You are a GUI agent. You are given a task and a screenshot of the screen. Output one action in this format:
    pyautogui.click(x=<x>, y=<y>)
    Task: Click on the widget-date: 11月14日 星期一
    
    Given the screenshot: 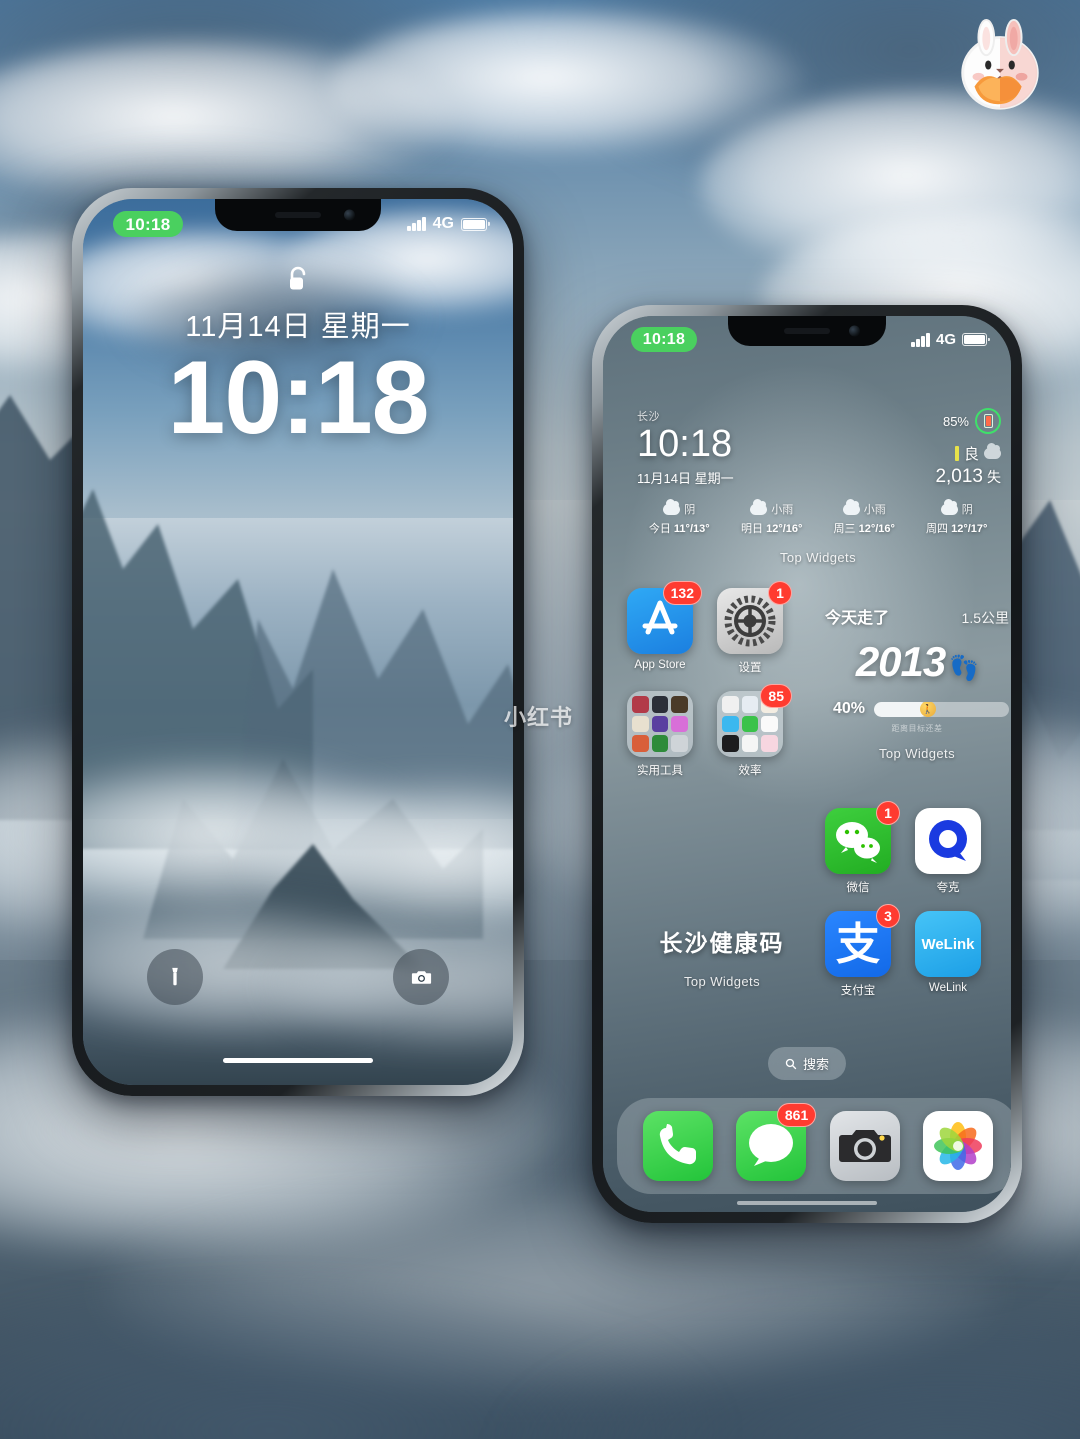 What is the action you would take?
    pyautogui.click(x=685, y=478)
    